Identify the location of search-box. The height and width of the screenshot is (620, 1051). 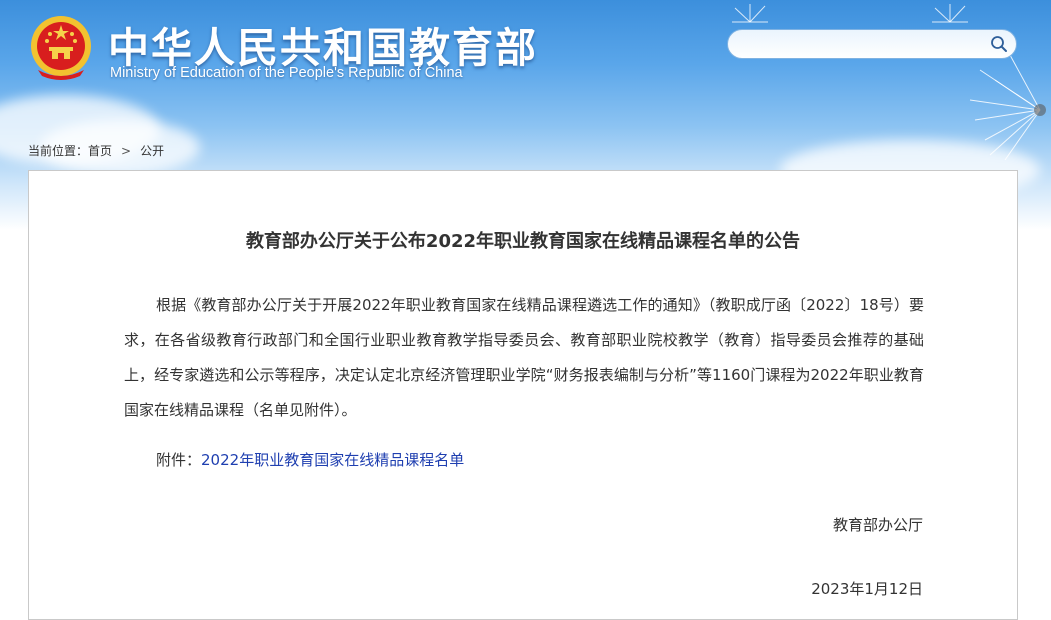
(872, 44).